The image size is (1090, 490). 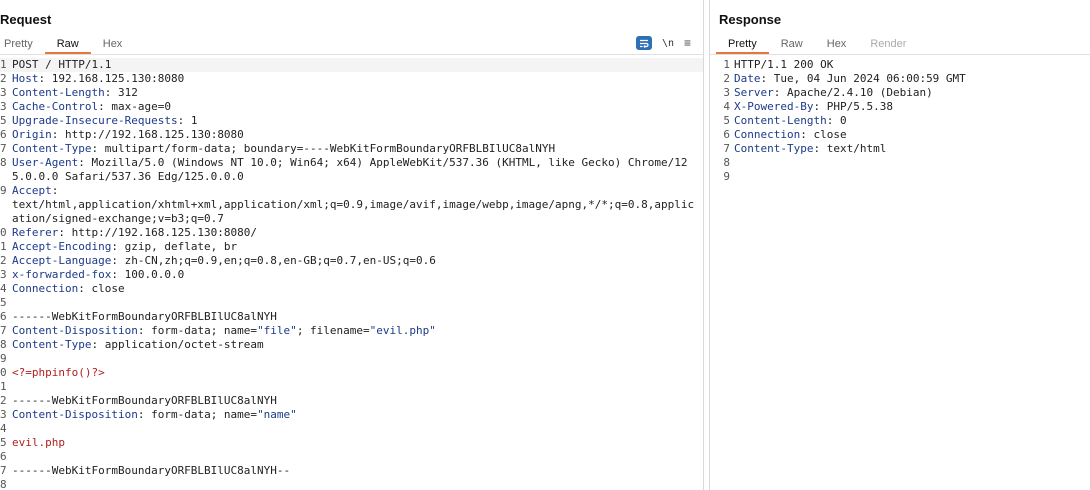 What do you see at coordinates (356, 233) in the screenshot?
I see `code-text: Referer: http://192.168.125.130:8080/` at bounding box center [356, 233].